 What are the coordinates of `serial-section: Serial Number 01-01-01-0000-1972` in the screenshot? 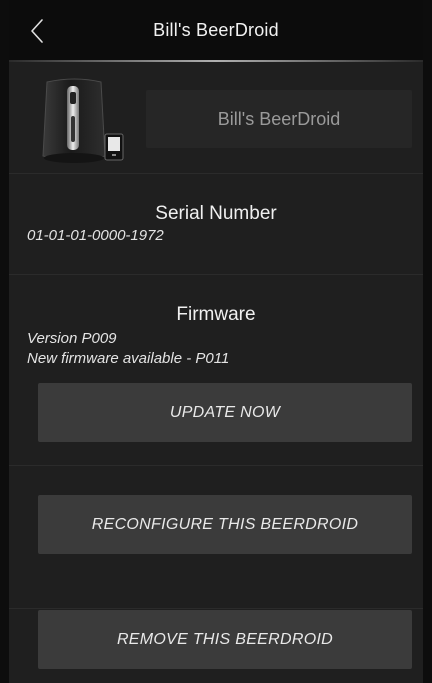 It's located at (216, 225).